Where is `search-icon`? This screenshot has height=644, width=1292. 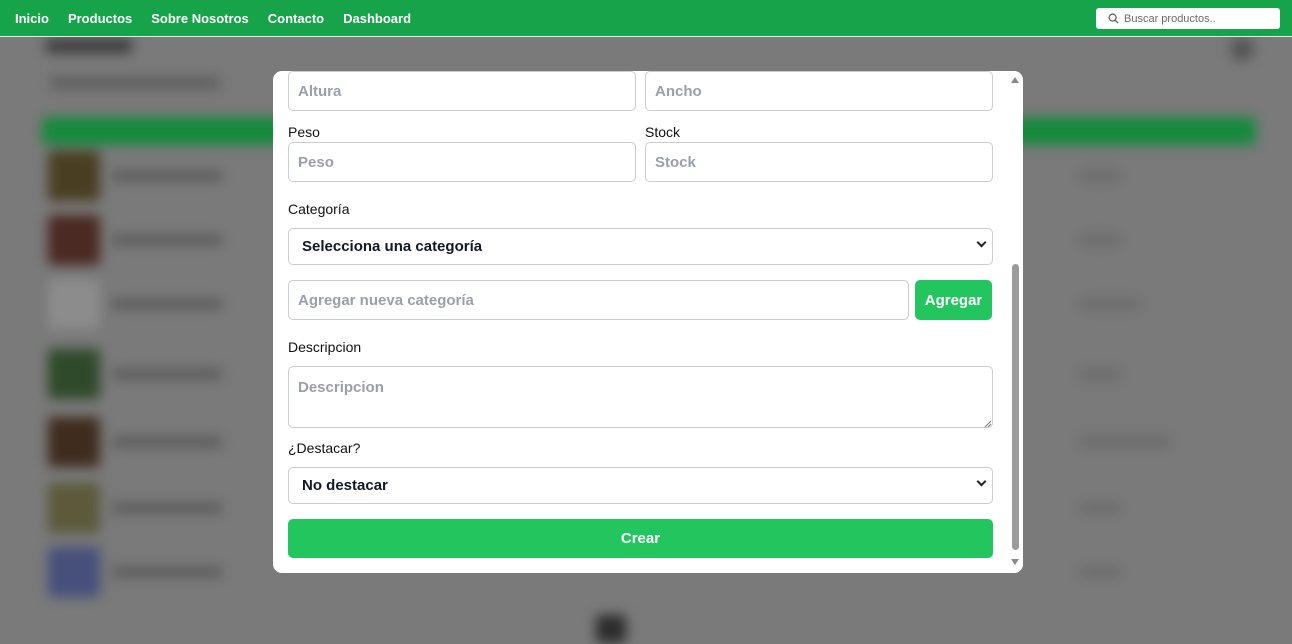 search-icon is located at coordinates (1113, 18).